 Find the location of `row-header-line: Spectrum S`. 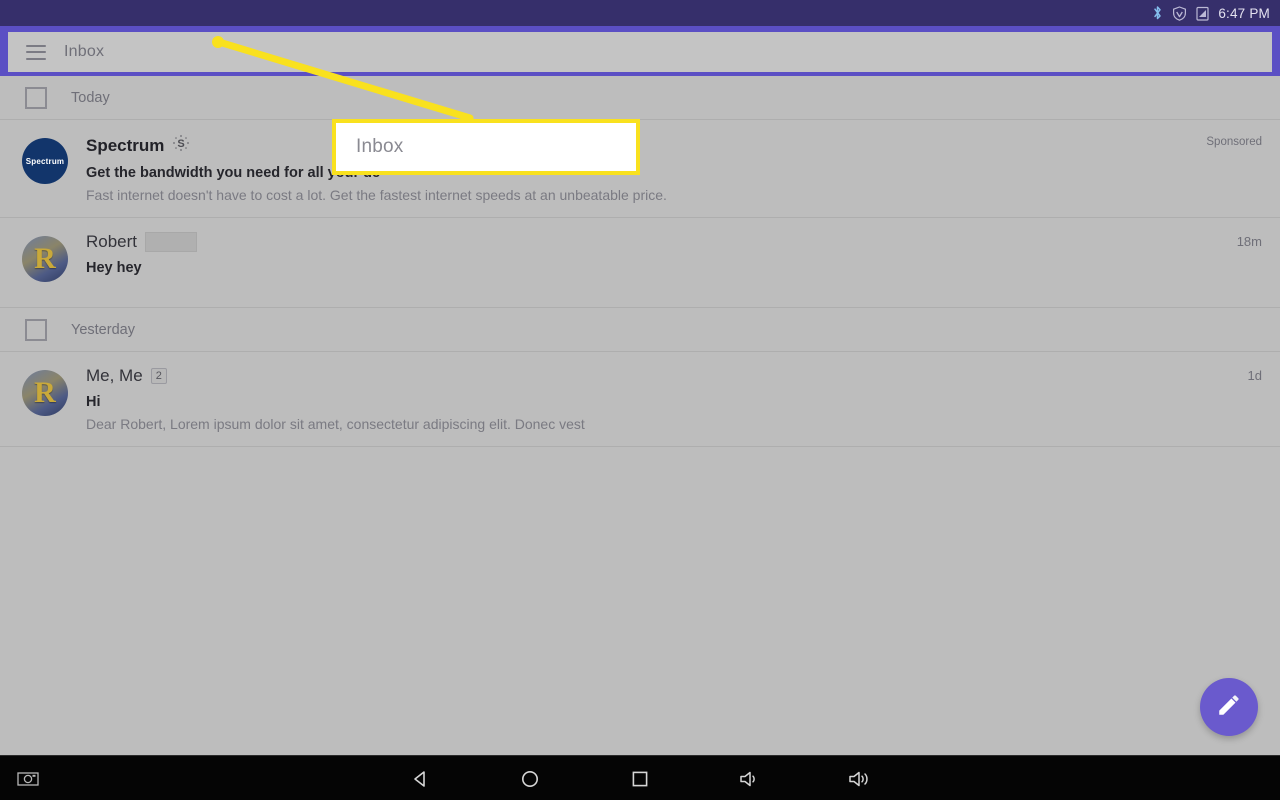

row-header-line: Spectrum S is located at coordinates (674, 145).